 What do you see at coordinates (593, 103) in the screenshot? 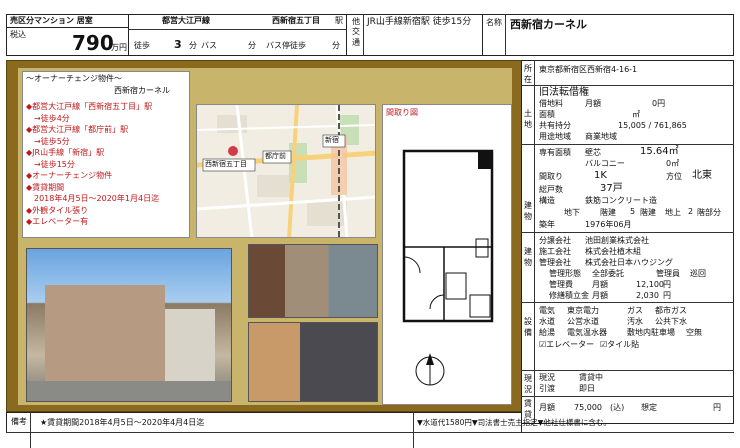
I see `land-rent-period: 月額` at bounding box center [593, 103].